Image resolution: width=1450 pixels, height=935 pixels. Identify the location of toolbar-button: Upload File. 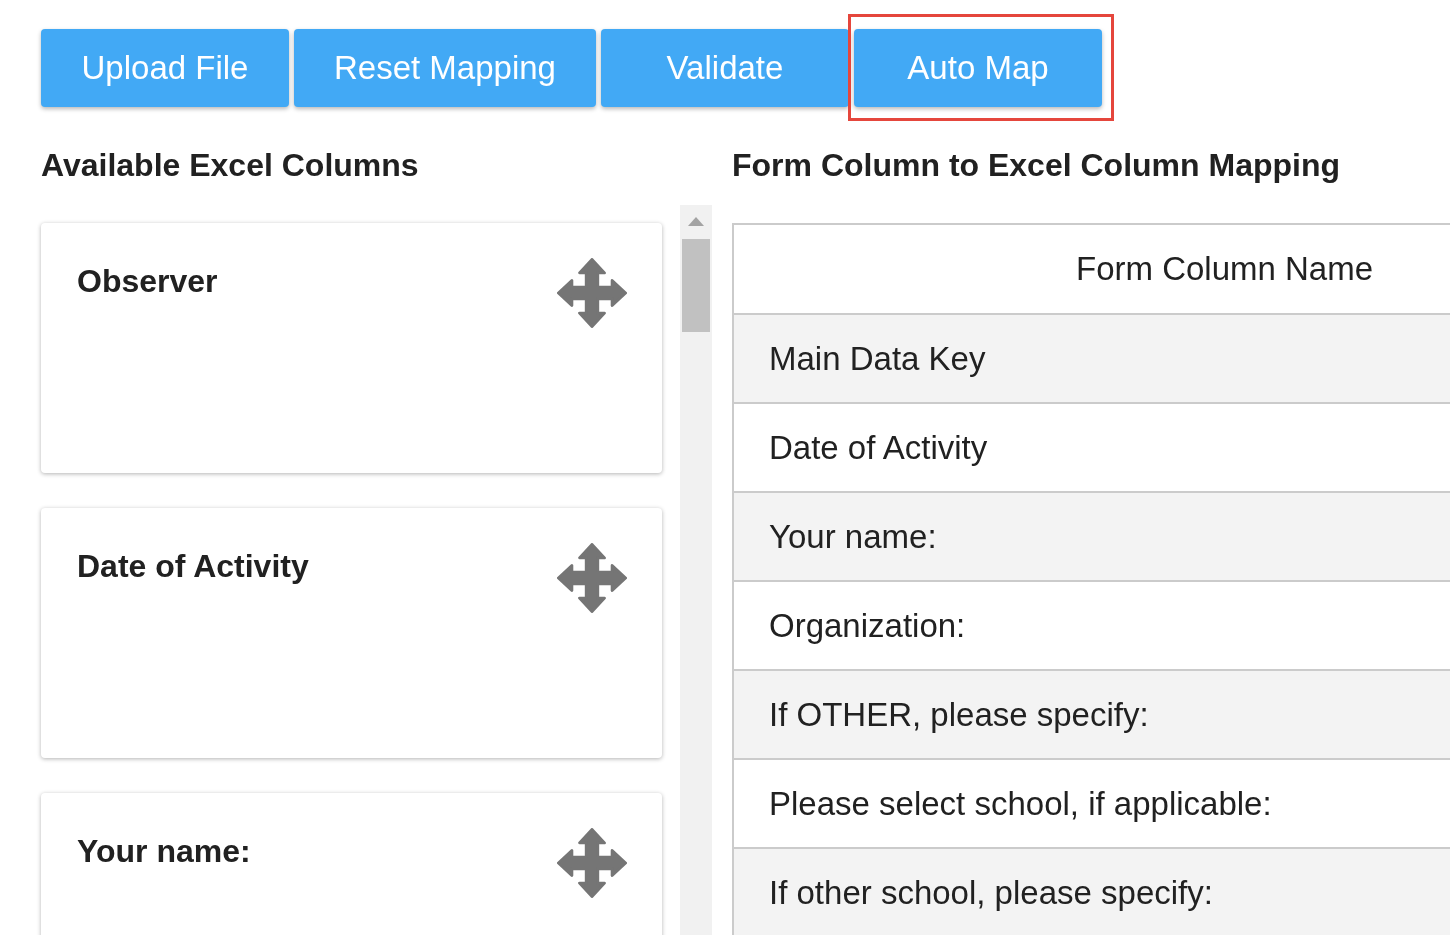
(165, 68).